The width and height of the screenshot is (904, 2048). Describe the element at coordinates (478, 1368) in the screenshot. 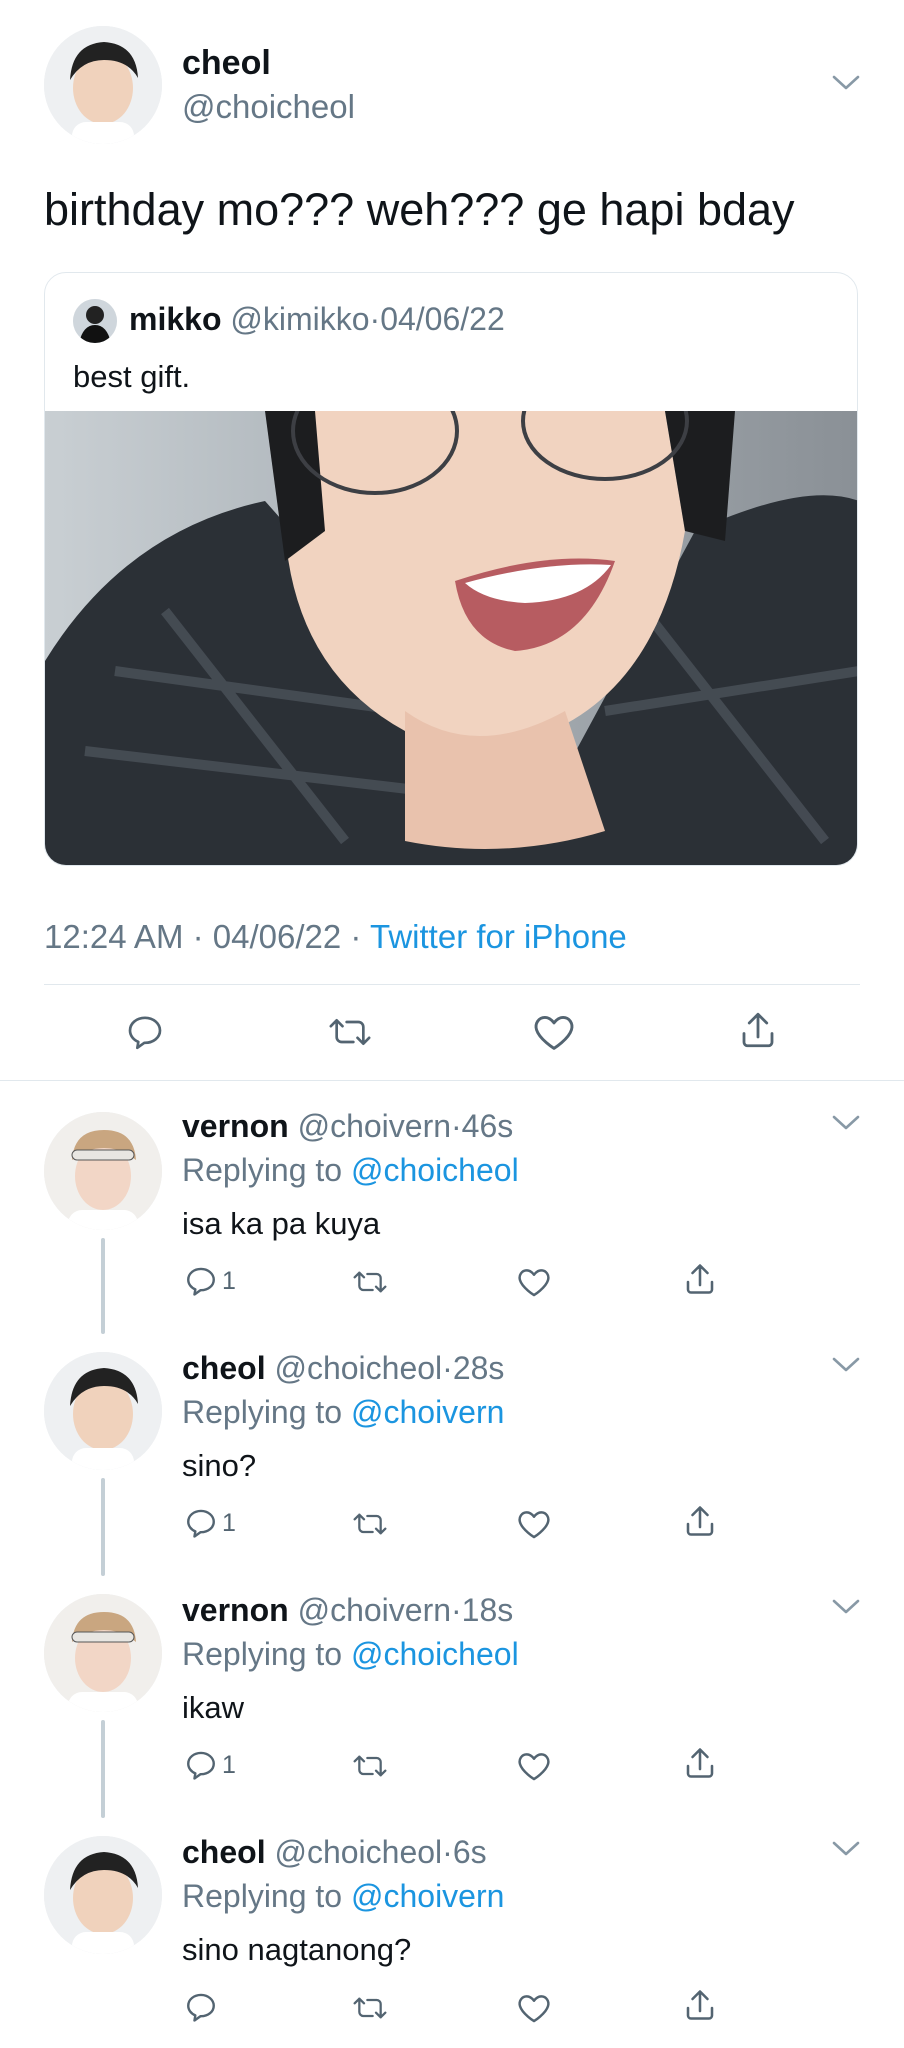

I see `reply-time: 28s` at that location.